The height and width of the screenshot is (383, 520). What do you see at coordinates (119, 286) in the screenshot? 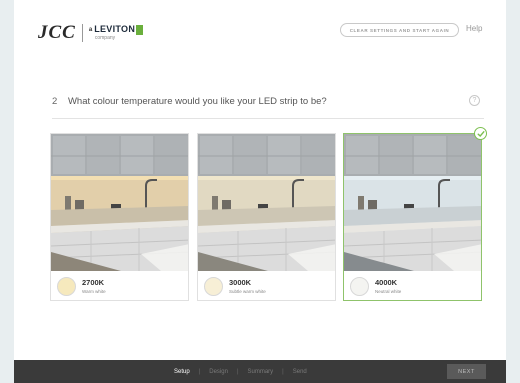
I see `option-info: 2700K Warm white` at bounding box center [119, 286].